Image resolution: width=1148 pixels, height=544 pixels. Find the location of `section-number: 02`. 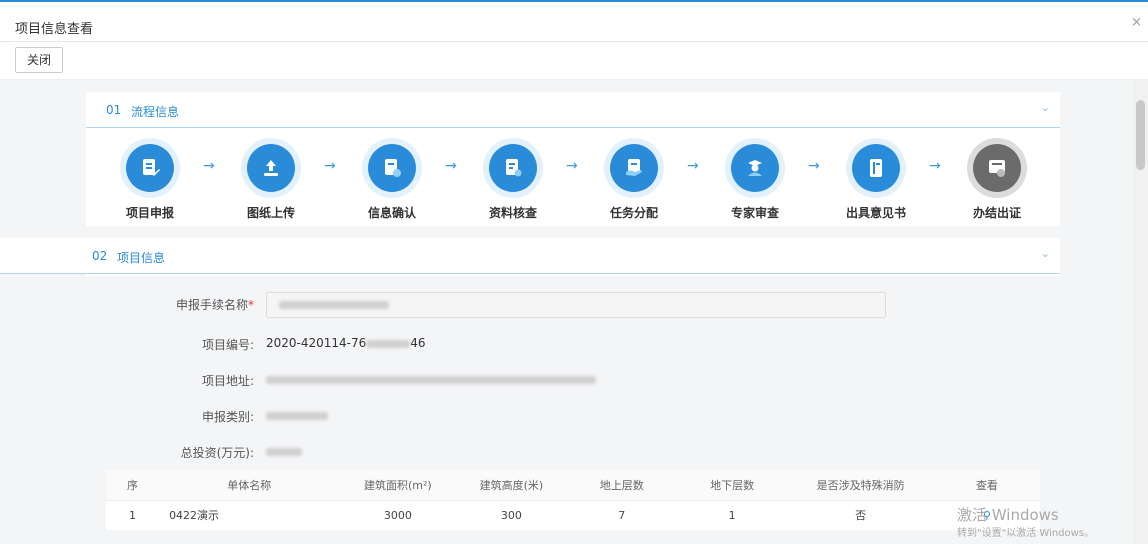

section-number: 02 is located at coordinates (100, 256).